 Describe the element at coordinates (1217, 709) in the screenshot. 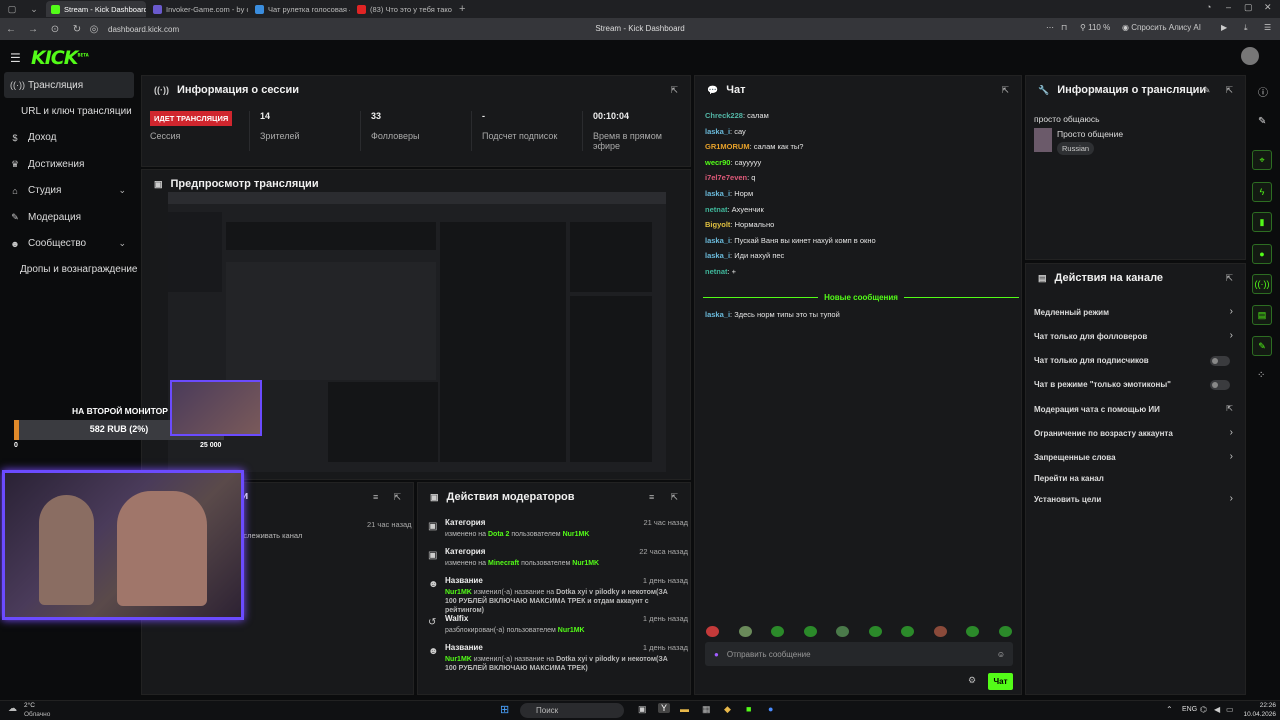

I see `volume-icon: ◀` at that location.